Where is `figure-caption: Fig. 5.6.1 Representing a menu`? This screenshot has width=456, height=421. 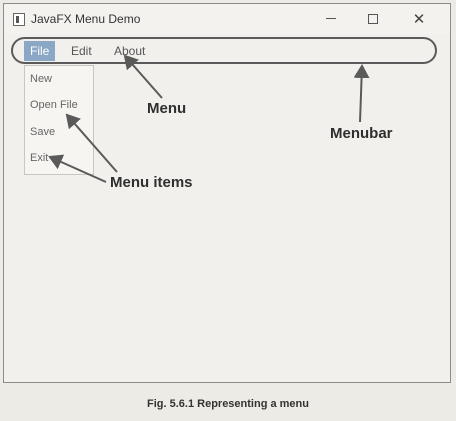 figure-caption: Fig. 5.6.1 Representing a menu is located at coordinates (228, 404).